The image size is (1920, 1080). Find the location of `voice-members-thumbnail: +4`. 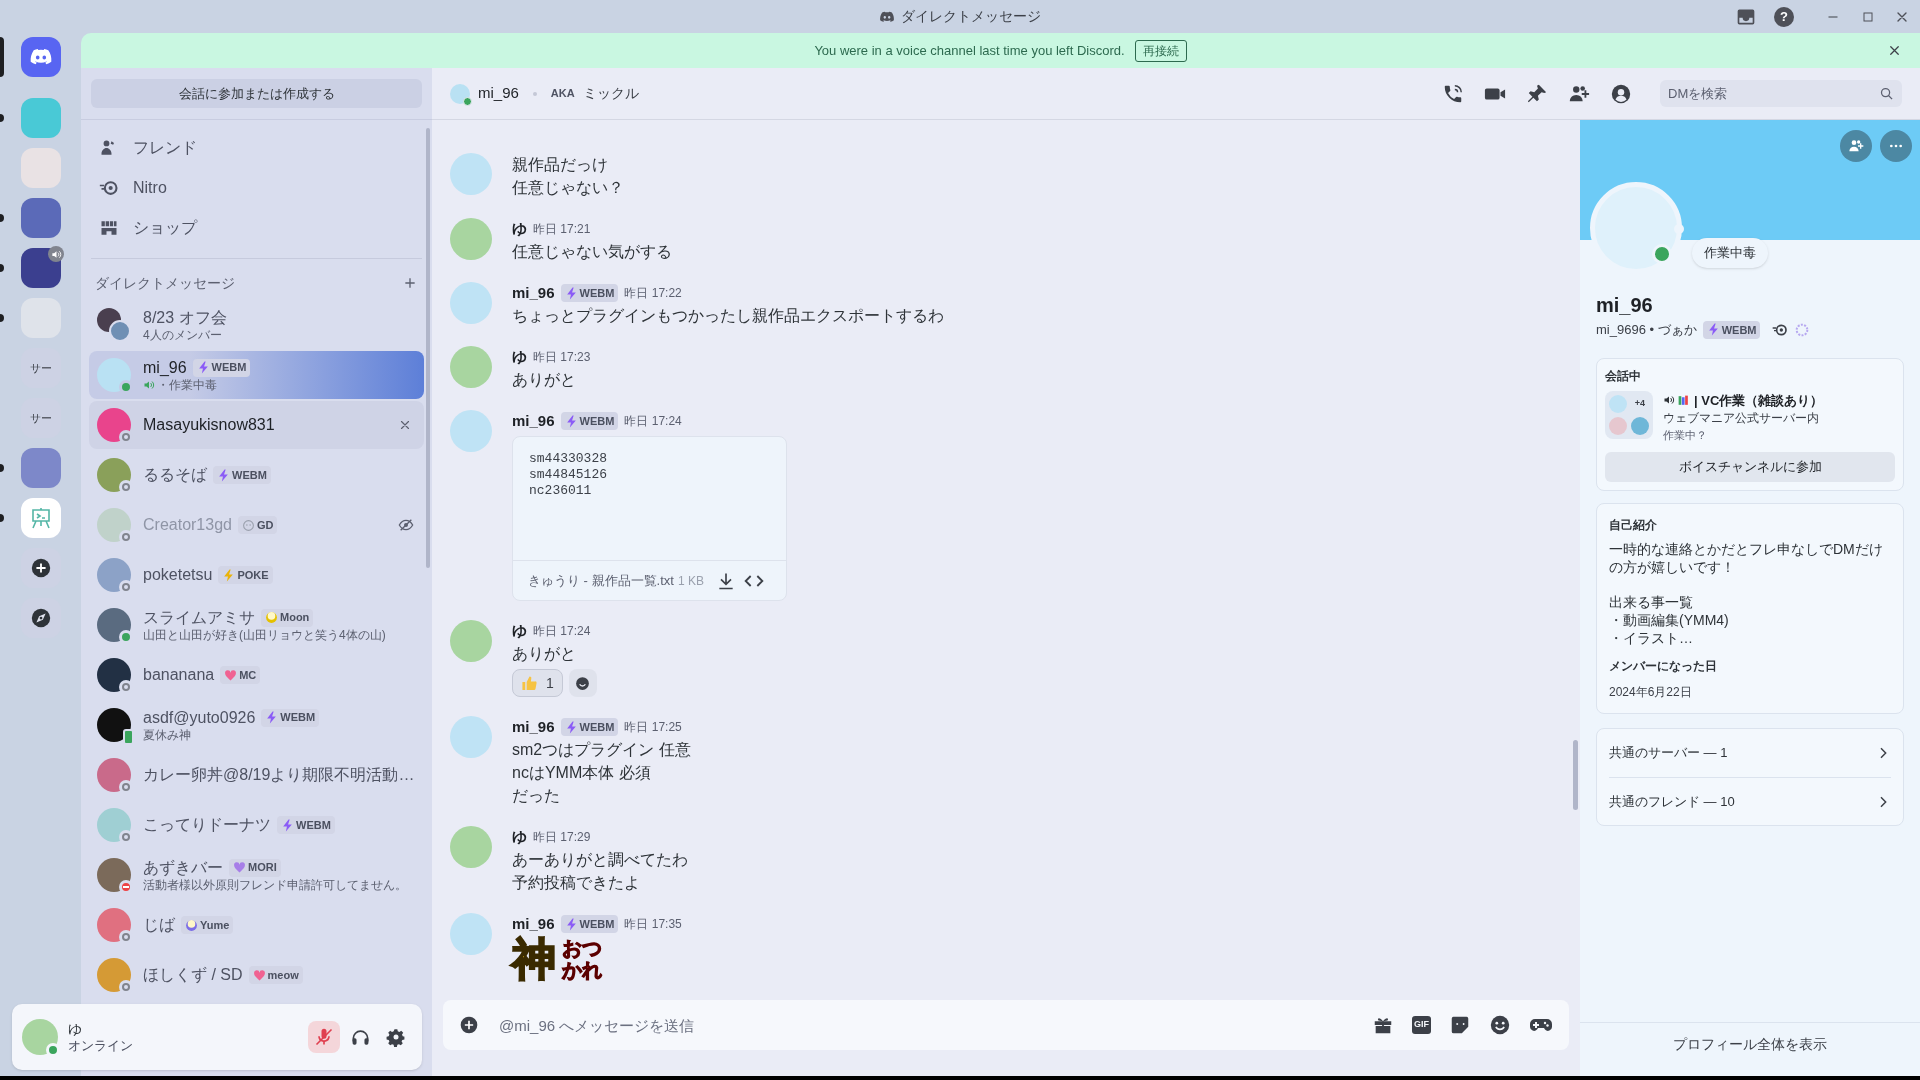

voice-members-thumbnail: +4 is located at coordinates (1629, 414).